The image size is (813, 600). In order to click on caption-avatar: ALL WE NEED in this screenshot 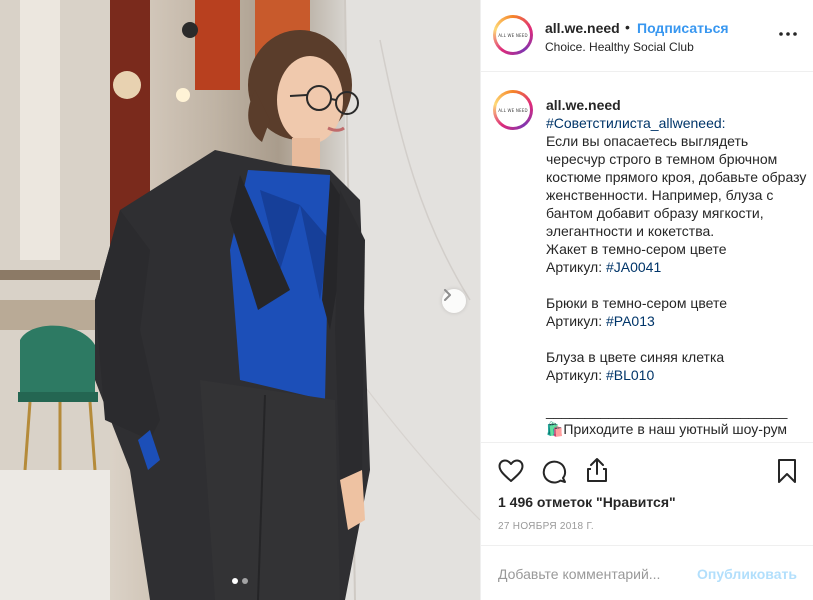, I will do `click(513, 110)`.